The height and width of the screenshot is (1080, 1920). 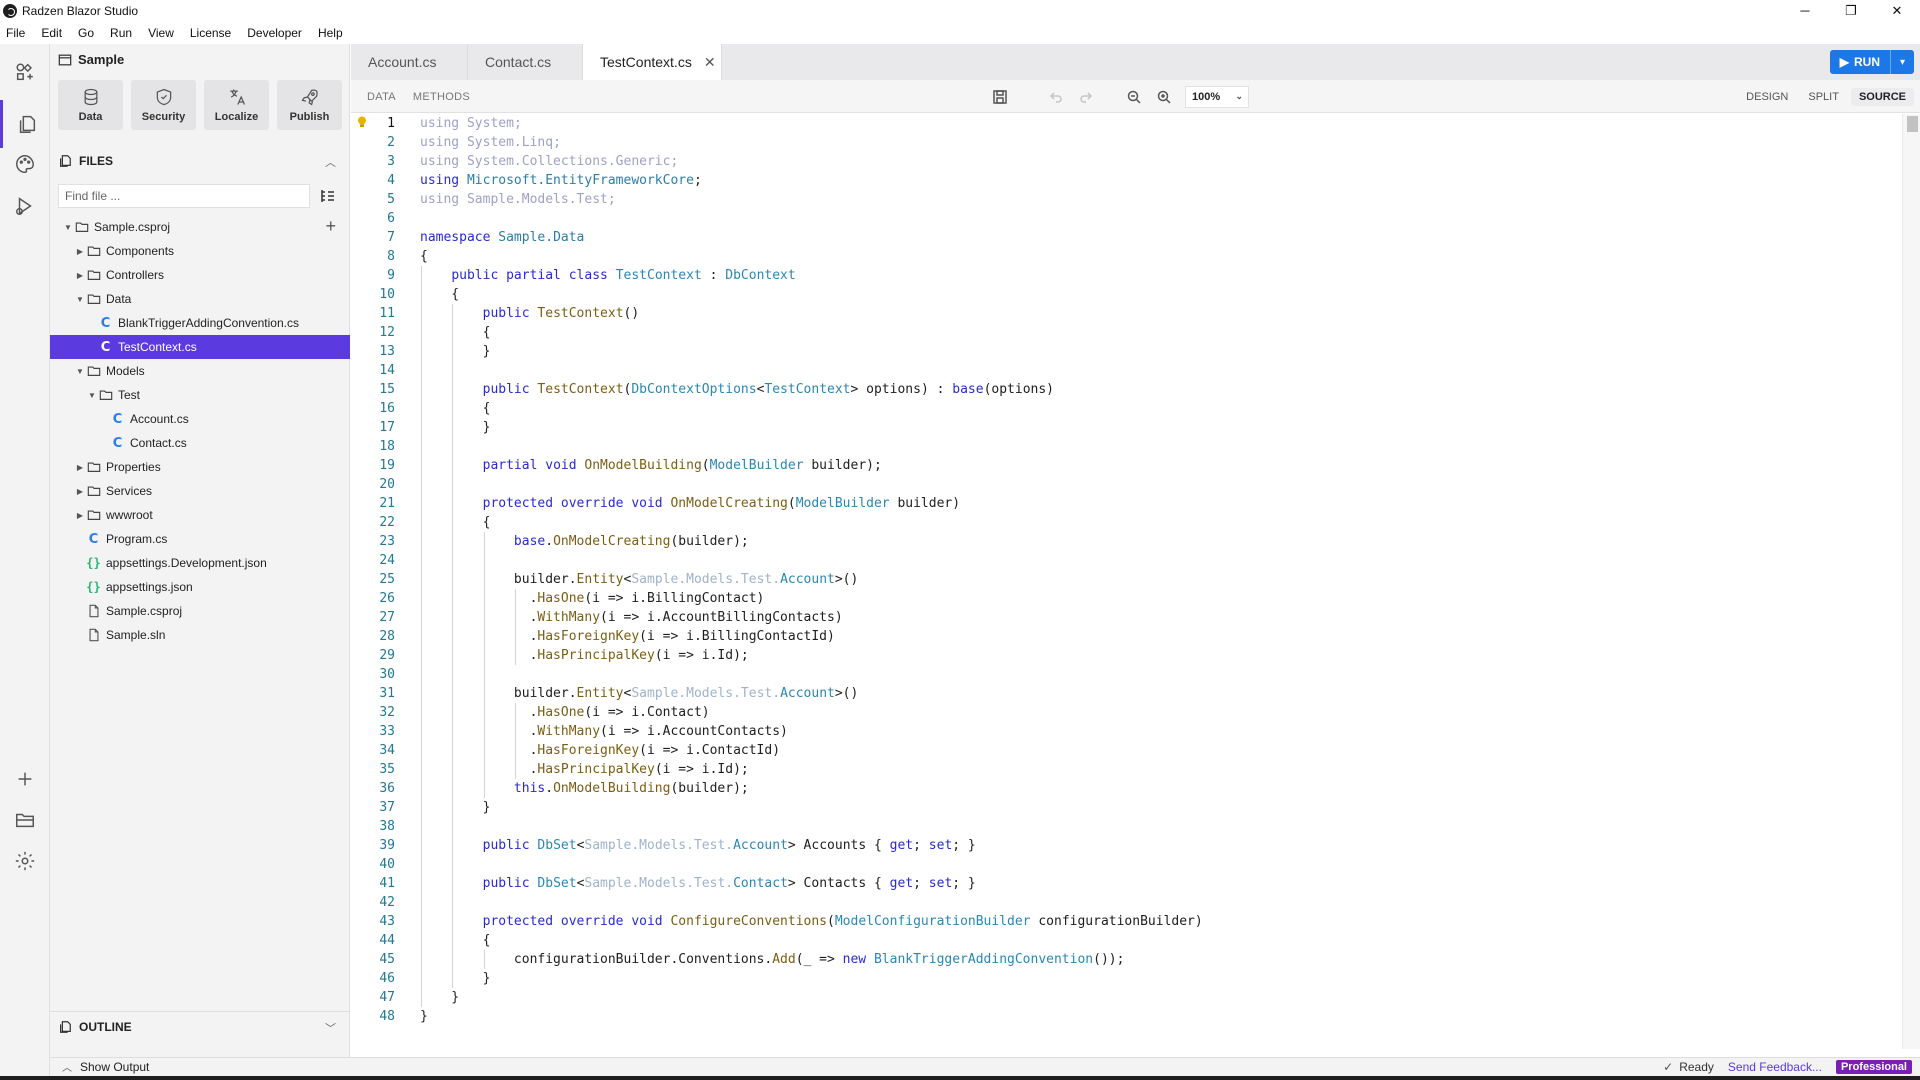 What do you see at coordinates (25, 72) in the screenshot?
I see `components-activity-button` at bounding box center [25, 72].